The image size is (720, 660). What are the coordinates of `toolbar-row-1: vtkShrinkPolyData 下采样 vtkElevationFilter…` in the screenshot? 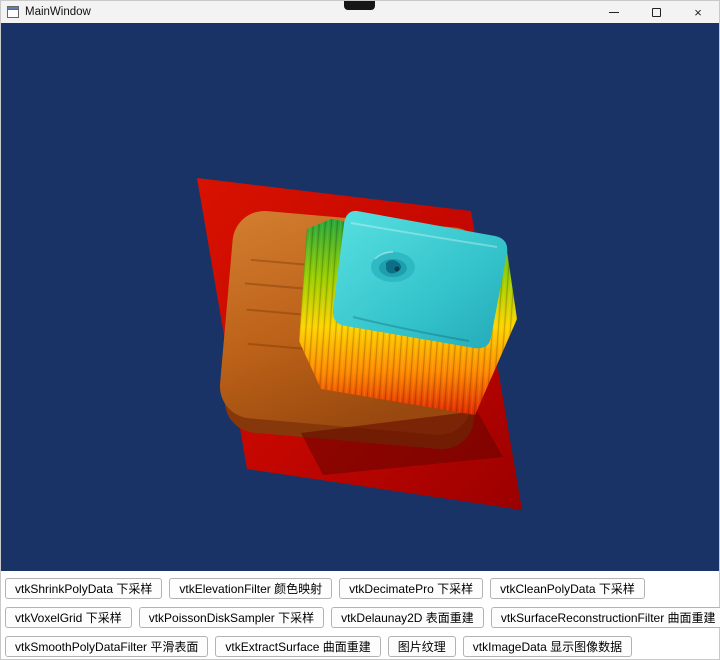 It's located at (360, 588).